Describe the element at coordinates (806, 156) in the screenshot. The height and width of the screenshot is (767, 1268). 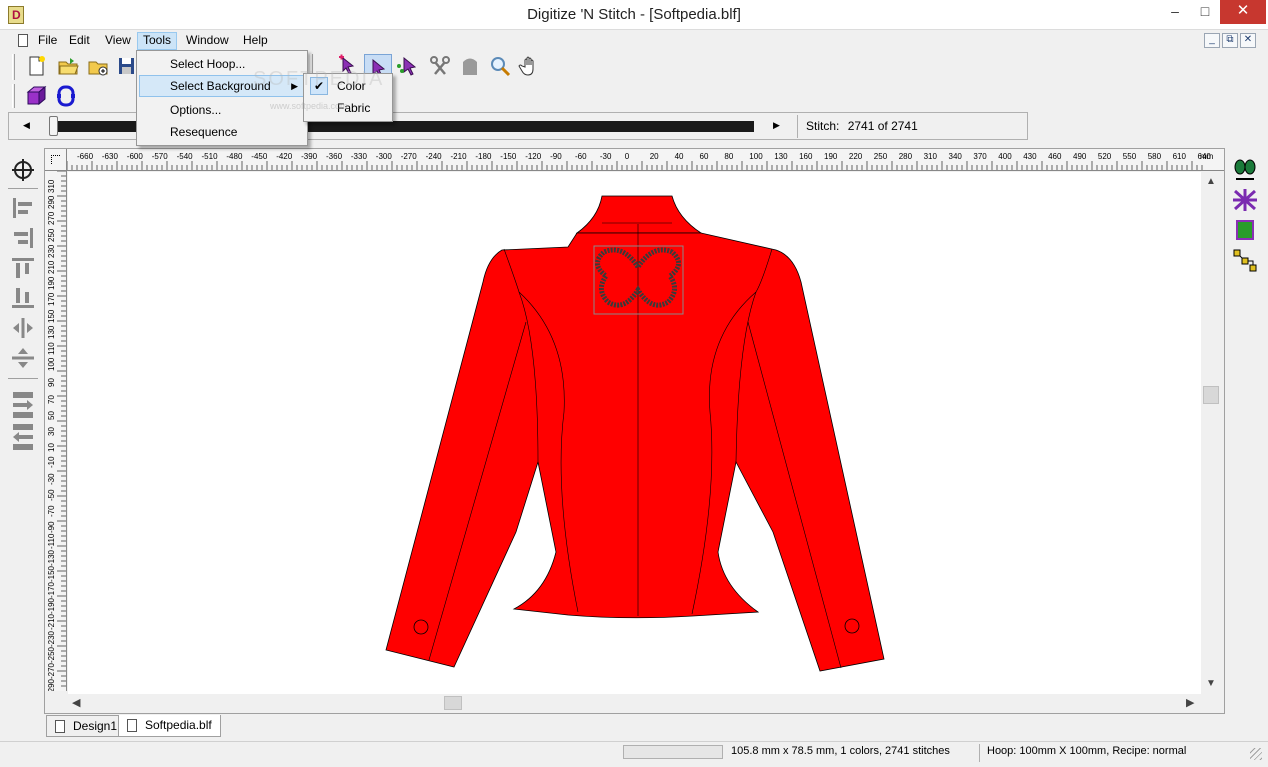
I see `ruler-top-label: 160` at that location.